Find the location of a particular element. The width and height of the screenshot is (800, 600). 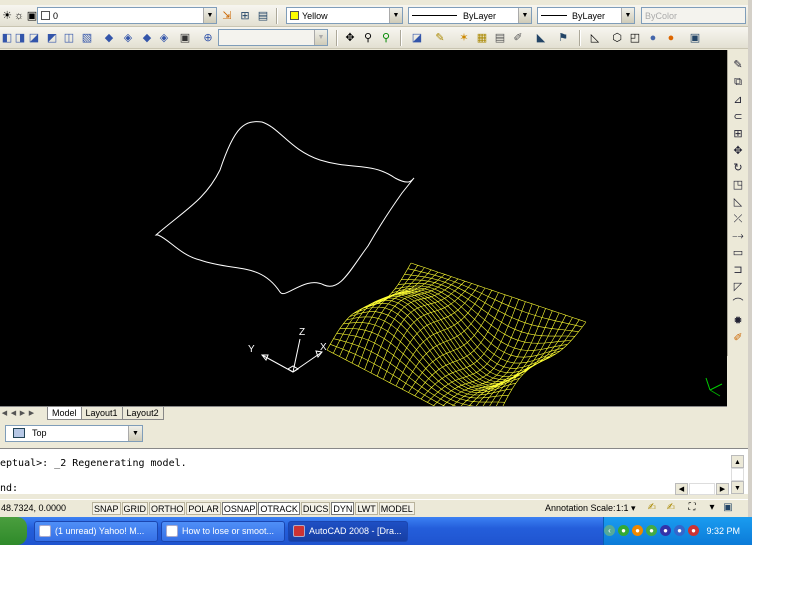

ortho-toggle: ORTHO is located at coordinates (167, 508).